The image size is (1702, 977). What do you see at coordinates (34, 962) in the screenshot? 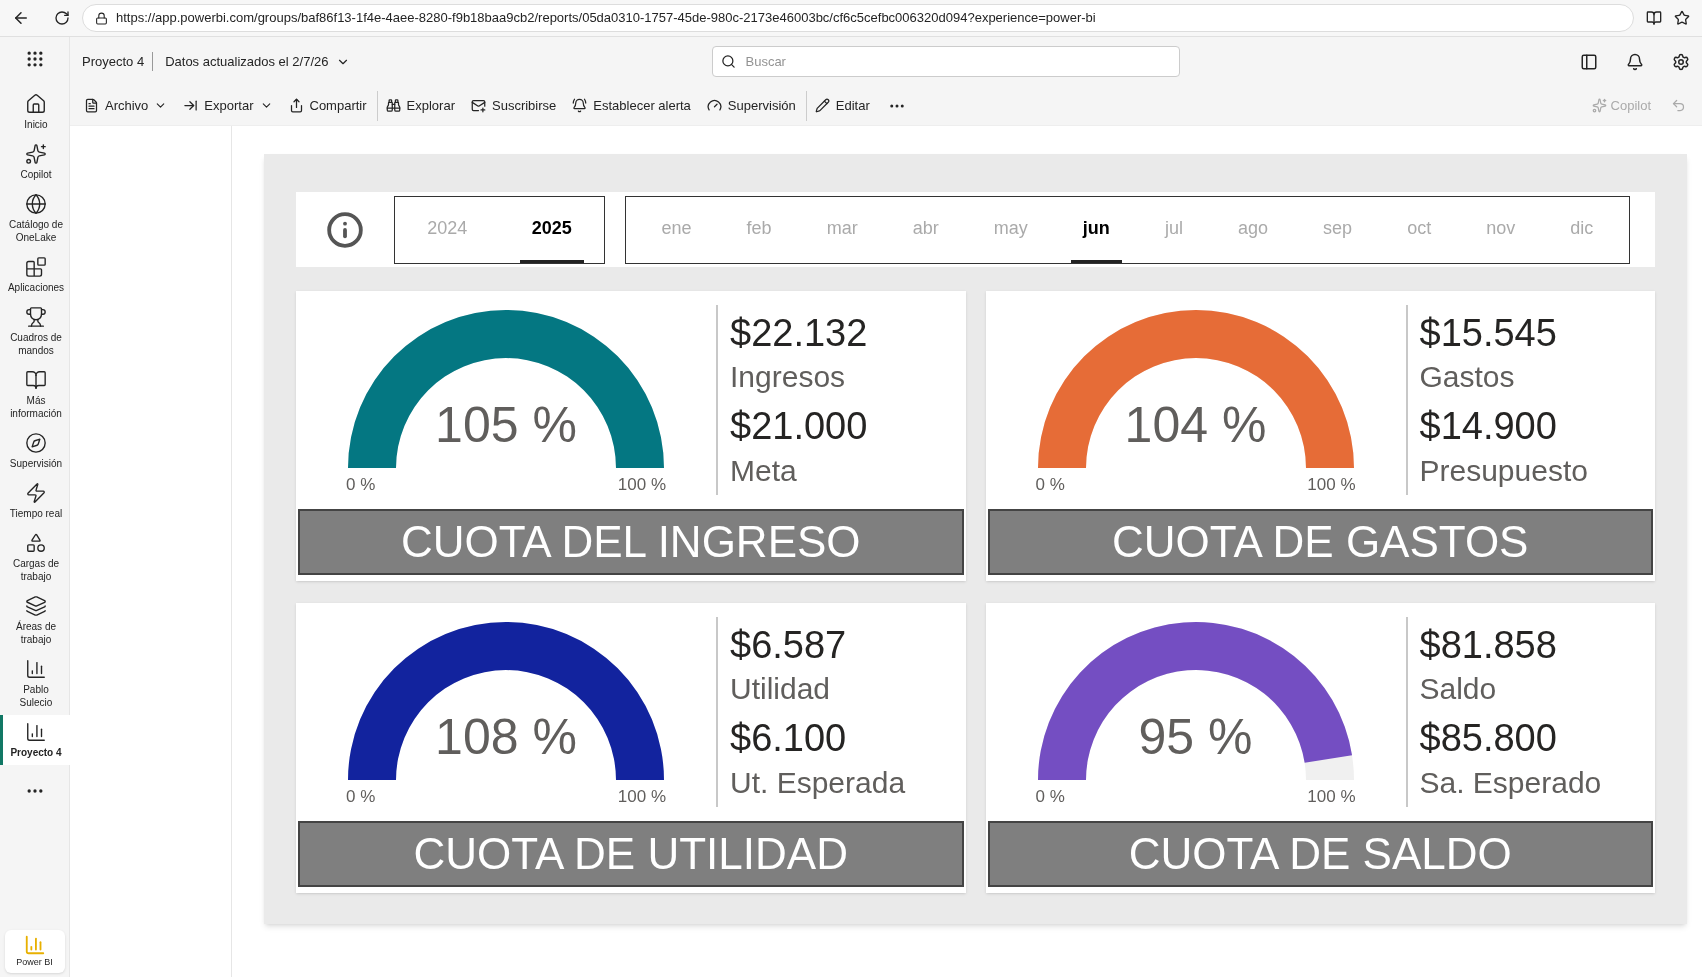
I see `app-label: Power BI` at bounding box center [34, 962].